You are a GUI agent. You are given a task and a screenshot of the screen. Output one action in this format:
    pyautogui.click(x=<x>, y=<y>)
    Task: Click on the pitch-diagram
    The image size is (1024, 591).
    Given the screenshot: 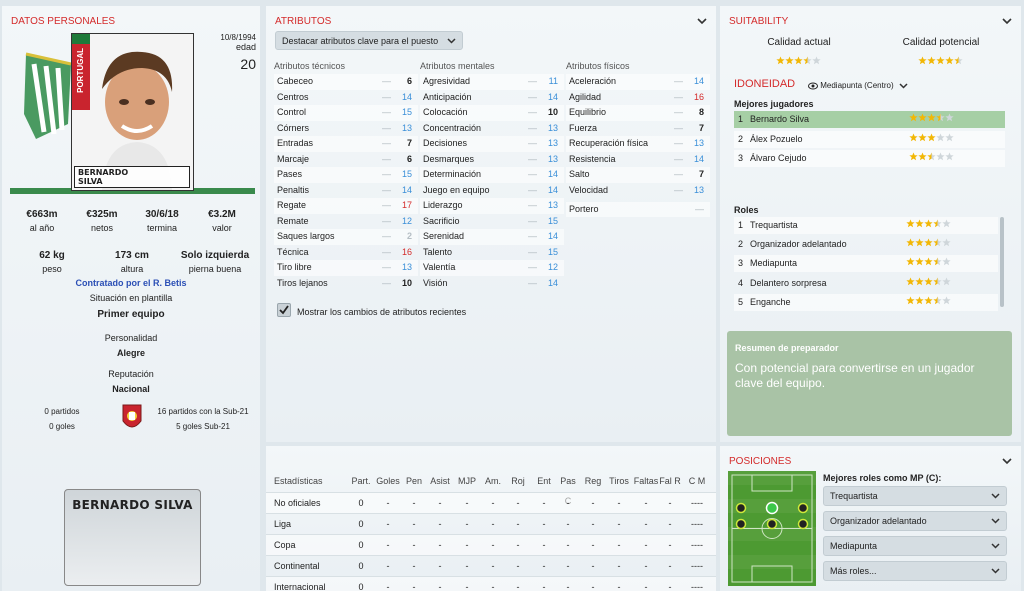 What is the action you would take?
    pyautogui.click(x=772, y=528)
    